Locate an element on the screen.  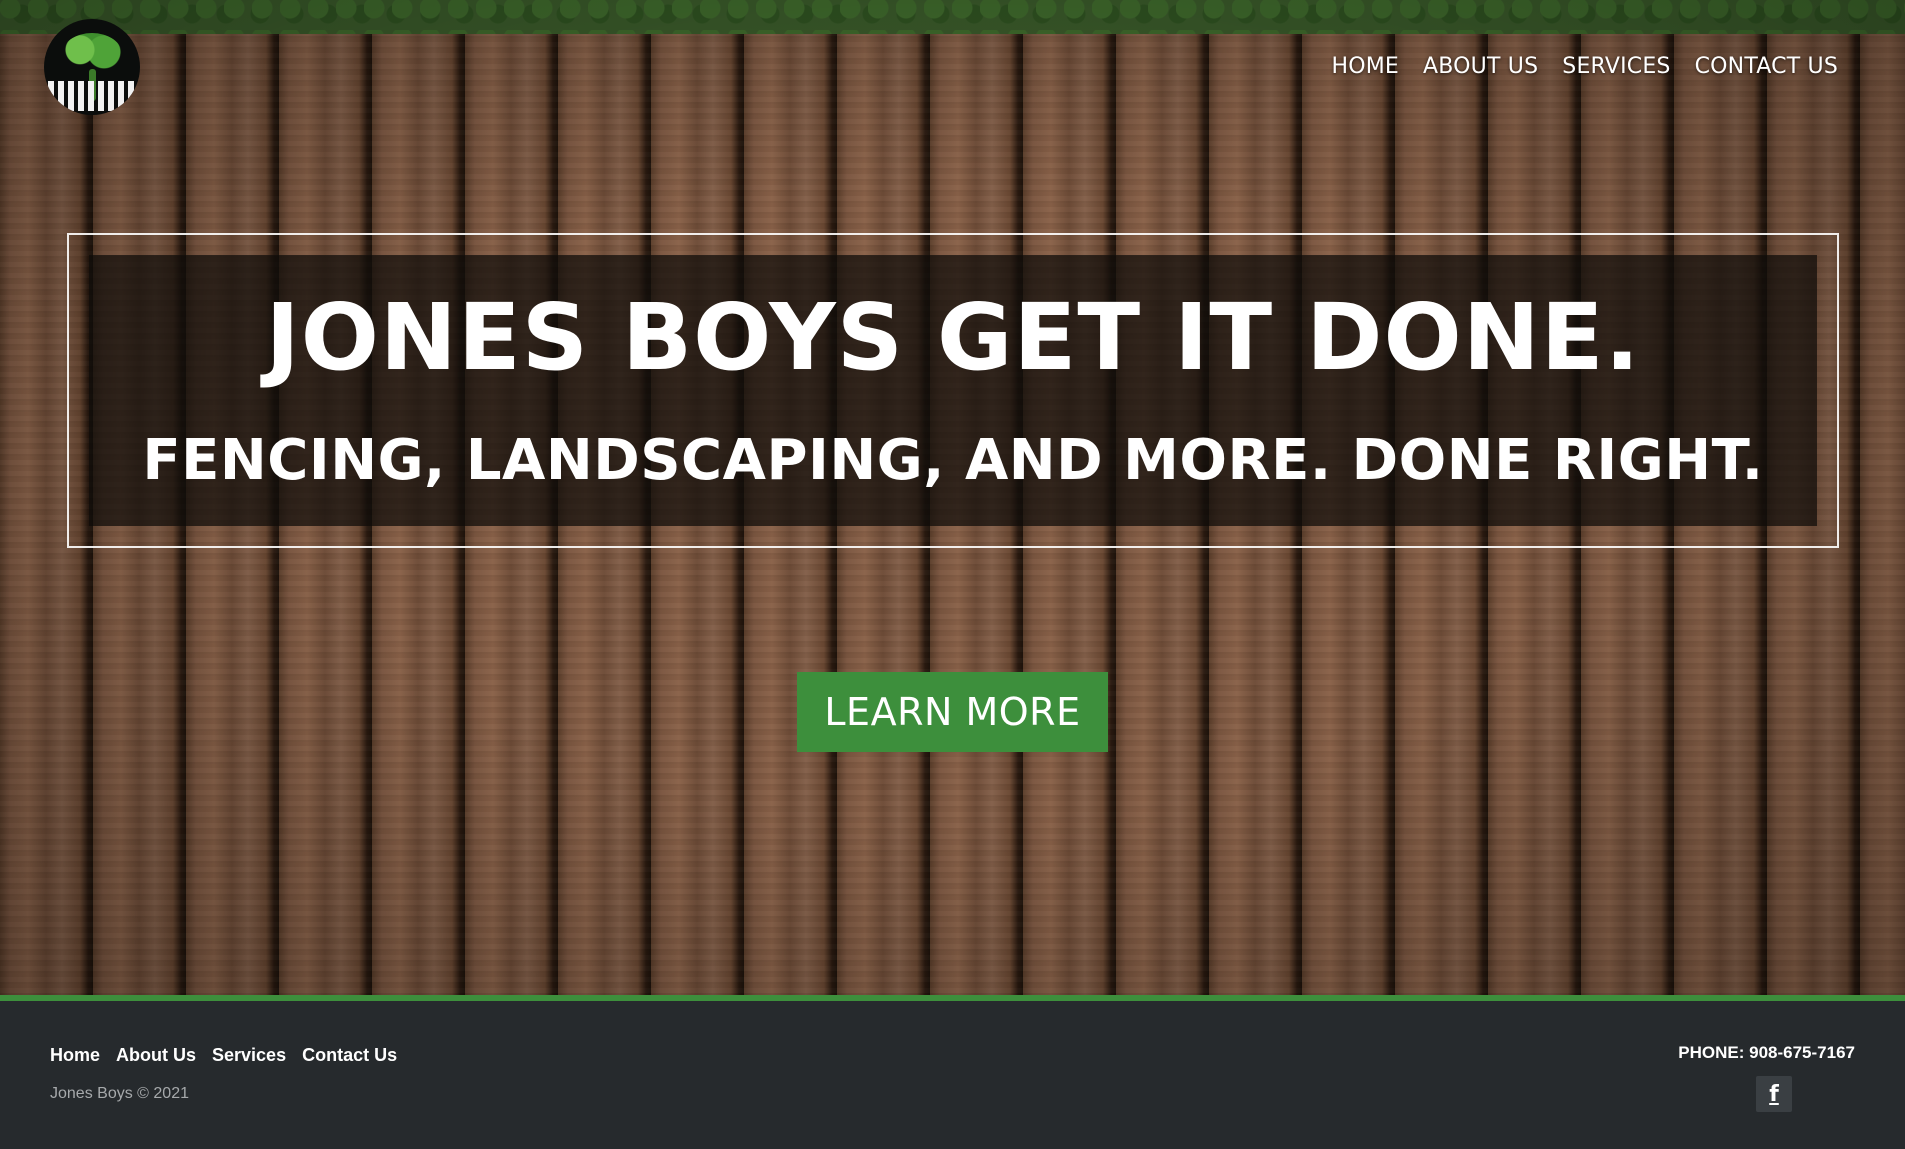
nav-services: SERVICES is located at coordinates (1616, 66).